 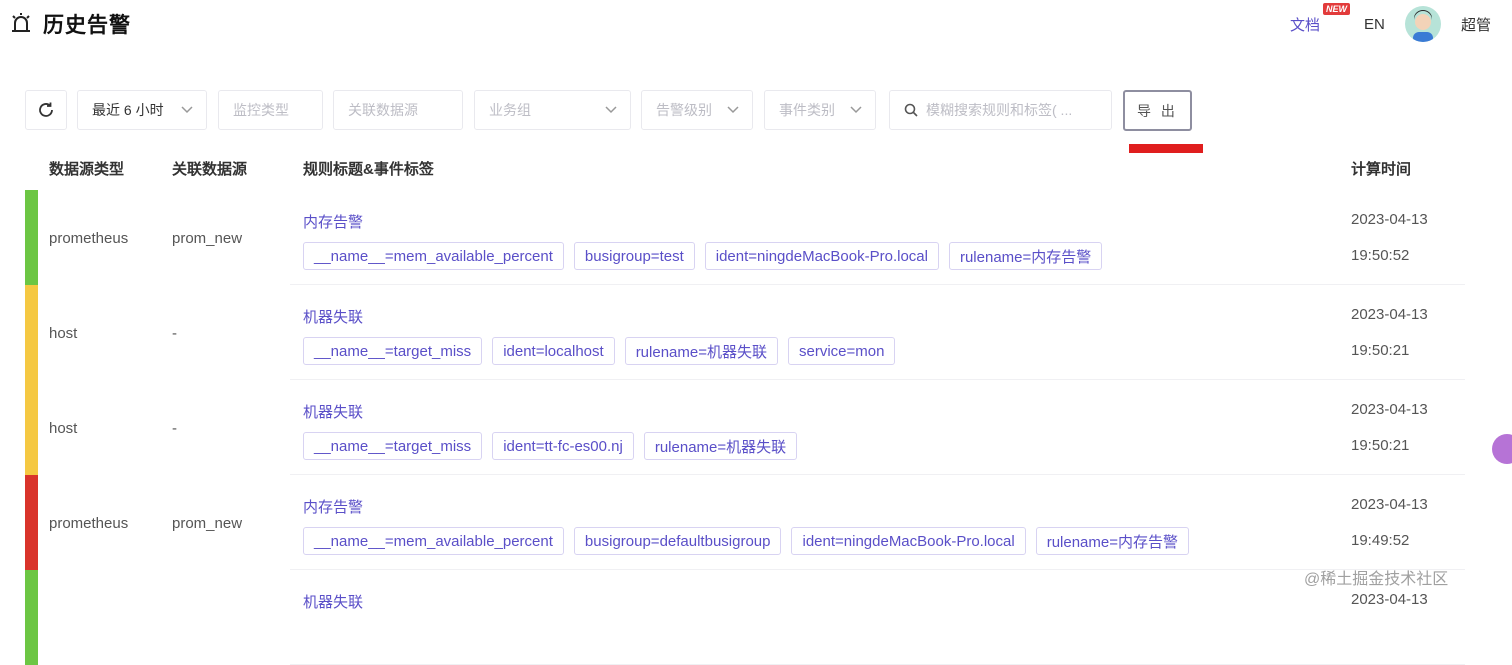 What do you see at coordinates (210, 169) in the screenshot?
I see `column-header-datasource: 关联数据源` at bounding box center [210, 169].